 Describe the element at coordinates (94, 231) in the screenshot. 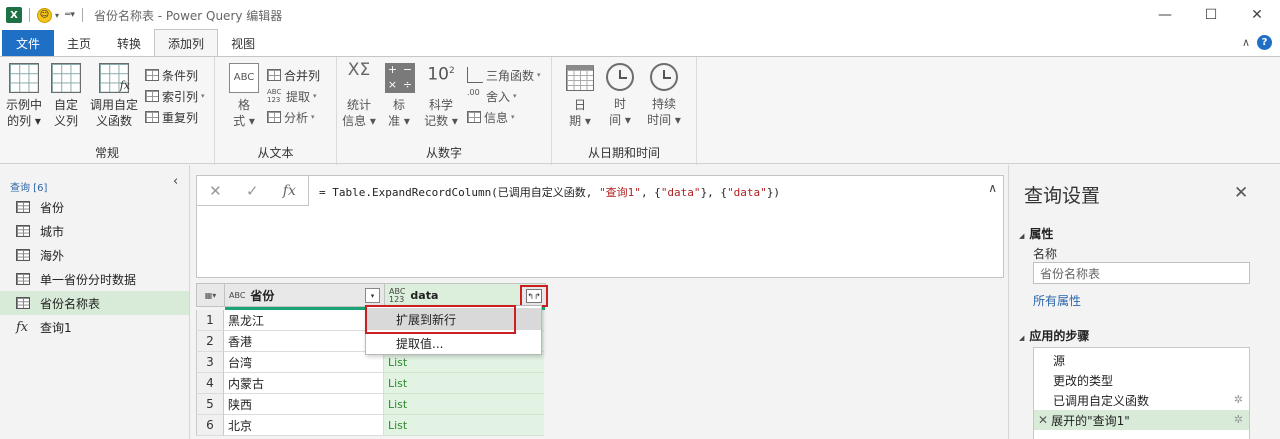

I see `query-item-cities: 城市` at that location.